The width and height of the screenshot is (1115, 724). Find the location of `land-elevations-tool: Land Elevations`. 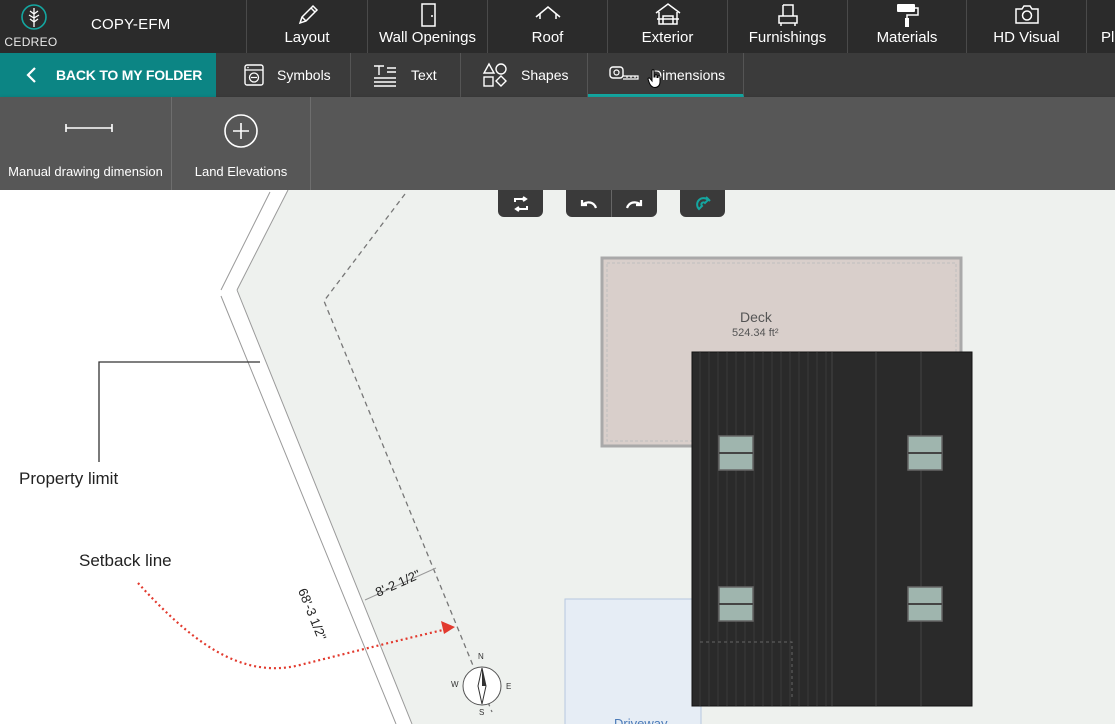

land-elevations-tool: Land Elevations is located at coordinates (241, 143).